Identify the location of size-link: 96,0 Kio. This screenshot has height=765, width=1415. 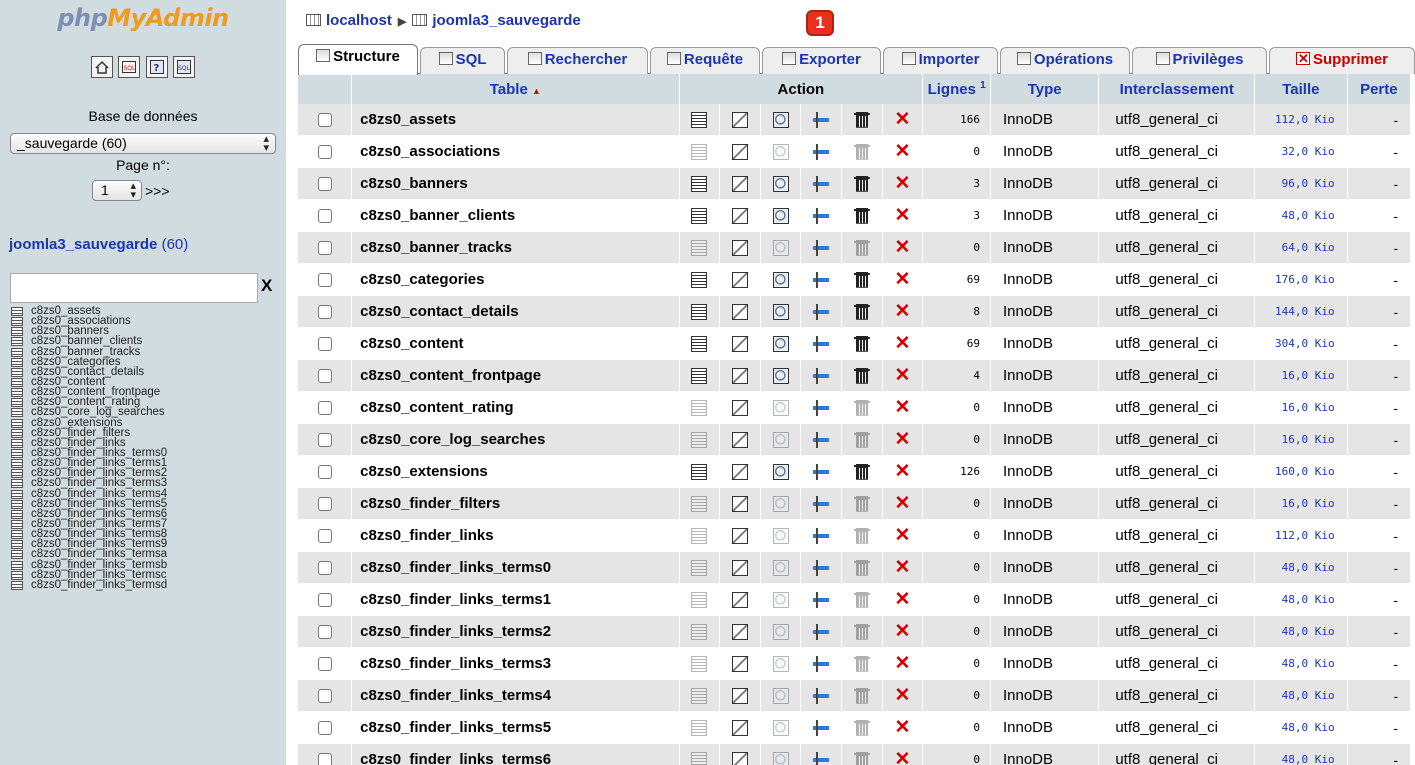
(1301, 184).